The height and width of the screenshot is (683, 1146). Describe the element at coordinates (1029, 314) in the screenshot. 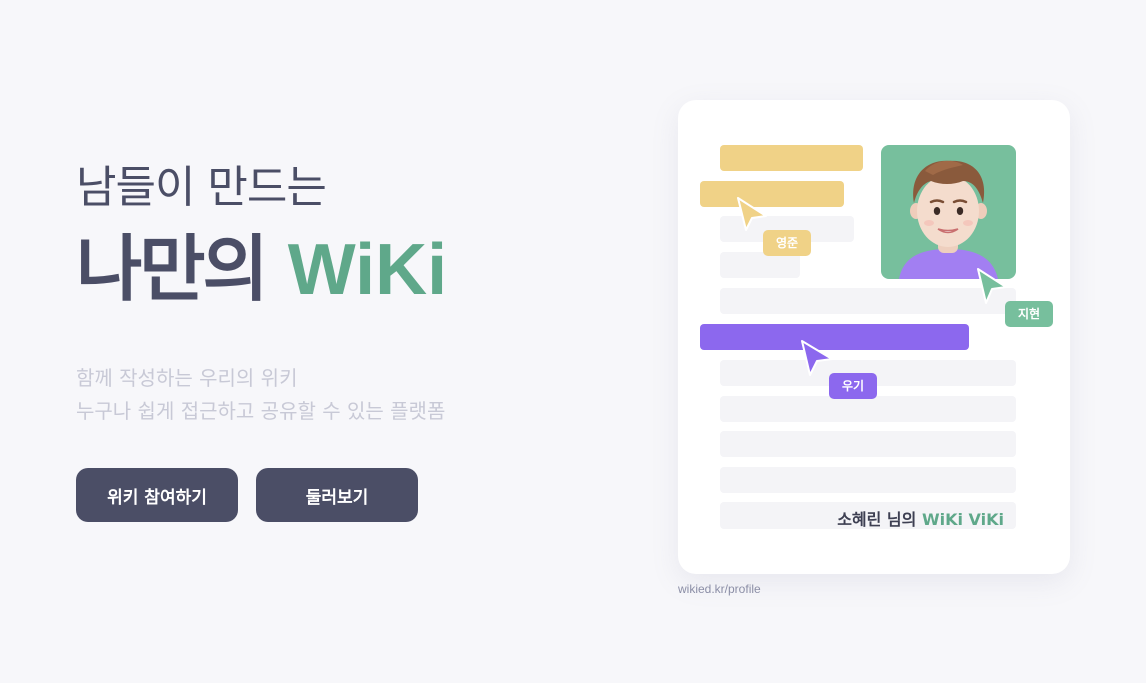

I see `cursor-tag-jihyeon: 지현` at that location.